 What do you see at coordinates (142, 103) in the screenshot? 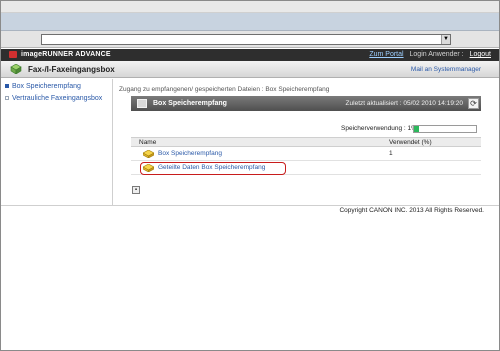
I see `box-icon` at bounding box center [142, 103].